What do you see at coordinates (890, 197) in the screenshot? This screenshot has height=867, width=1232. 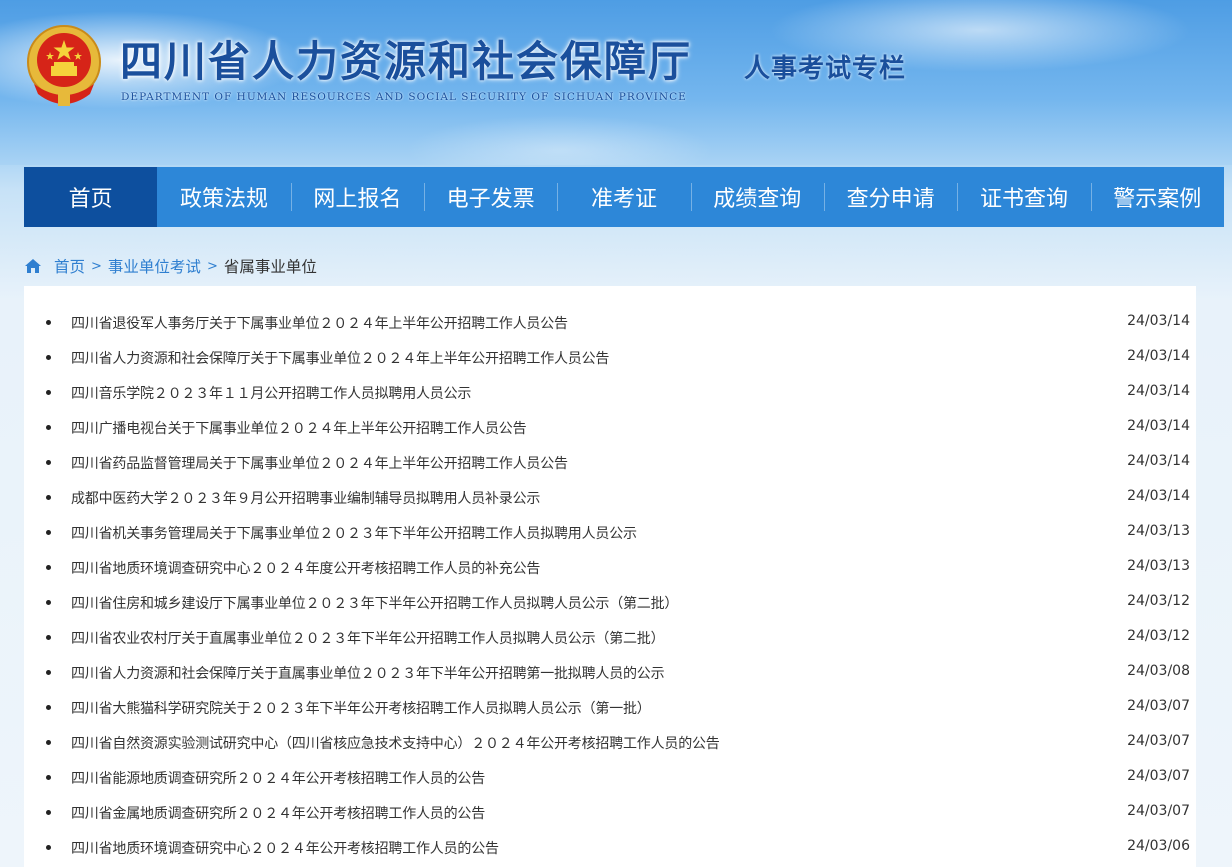 I see `nav-item-score-review: 查分申请` at bounding box center [890, 197].